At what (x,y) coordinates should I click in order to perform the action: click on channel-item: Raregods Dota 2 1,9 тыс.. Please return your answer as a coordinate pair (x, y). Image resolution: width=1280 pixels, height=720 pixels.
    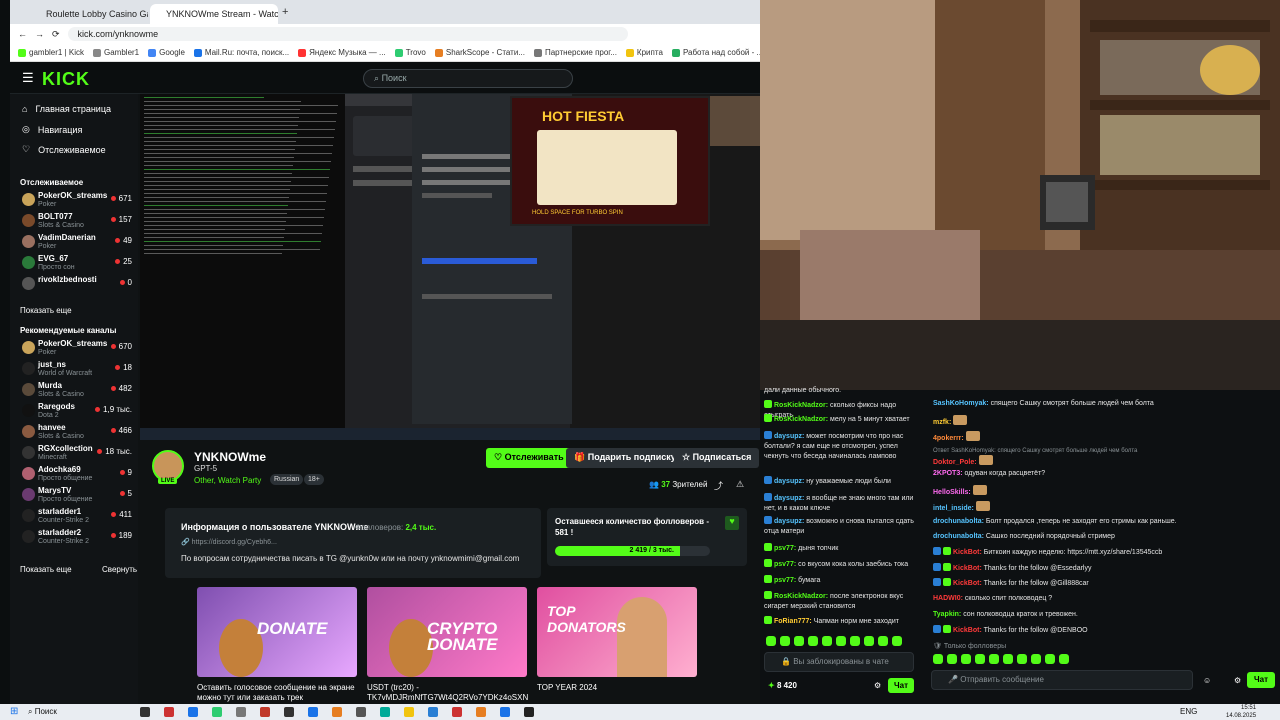
    Looking at the image, I should click on (76, 411).